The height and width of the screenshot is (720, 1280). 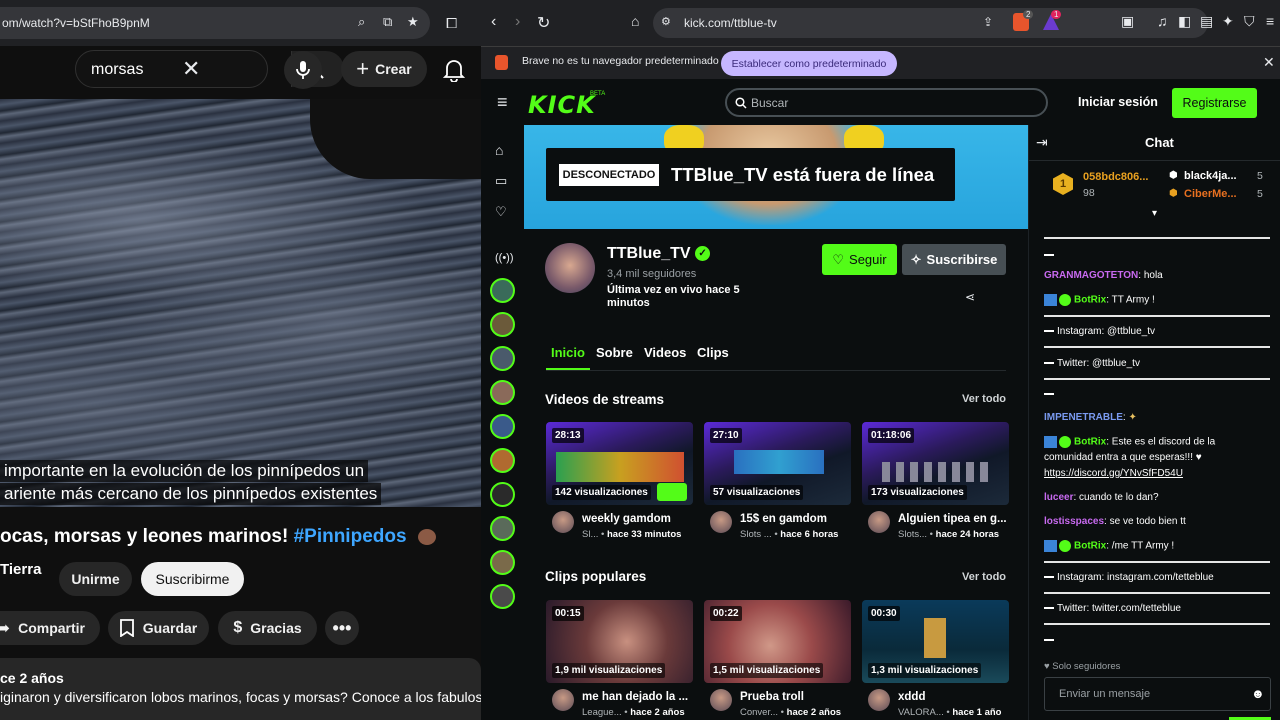 I want to click on left-address-bar: om/watch?v=bStFhoB9pnM ⌕ ⧉ ★, so click(x=215, y=23).